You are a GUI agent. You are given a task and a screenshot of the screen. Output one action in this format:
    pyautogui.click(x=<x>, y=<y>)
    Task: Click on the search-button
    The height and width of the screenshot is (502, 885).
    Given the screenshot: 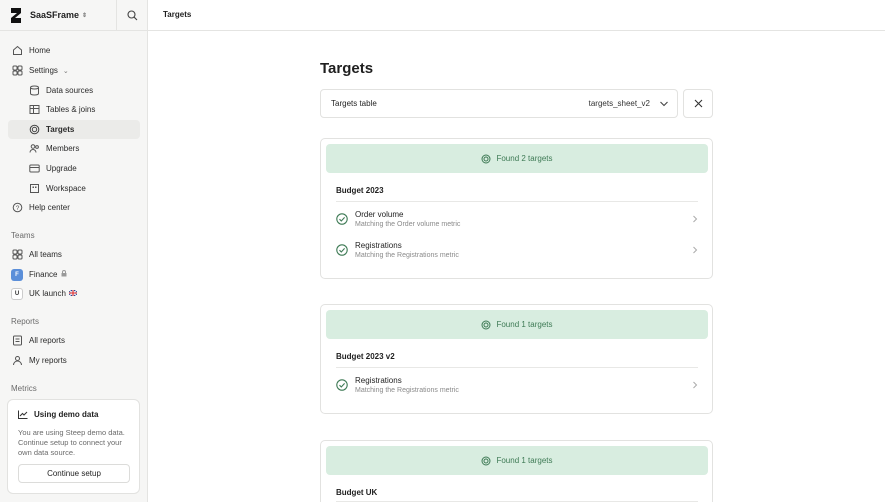 What is the action you would take?
    pyautogui.click(x=132, y=15)
    